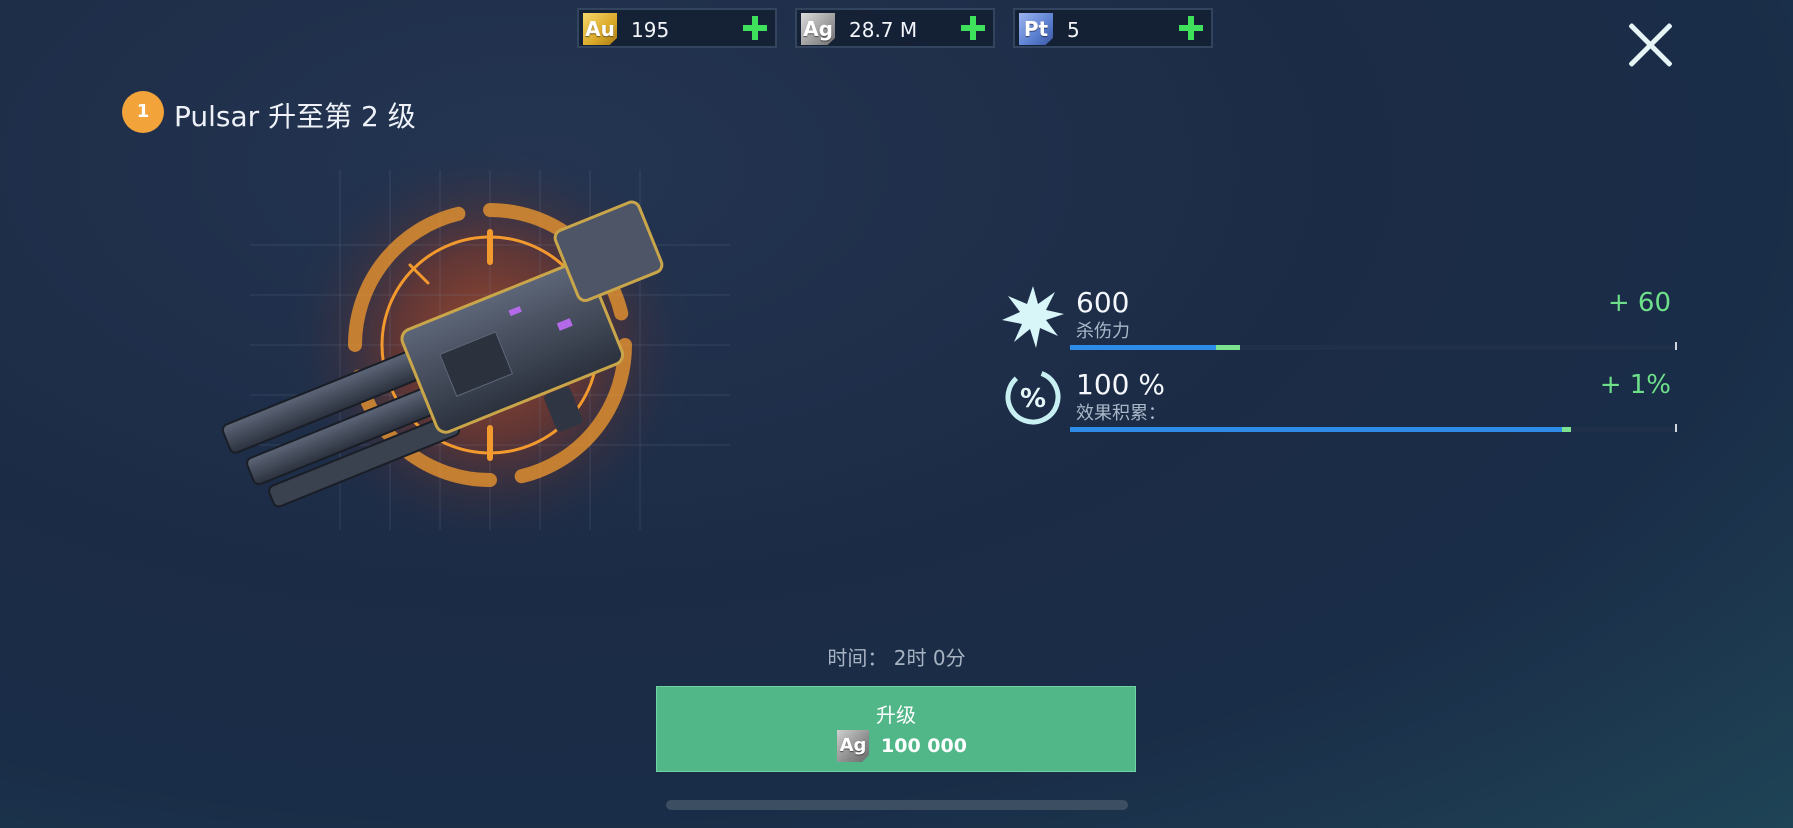 The image size is (1793, 828). What do you see at coordinates (1120, 384) in the screenshot?
I see `effect-value: 100 %` at bounding box center [1120, 384].